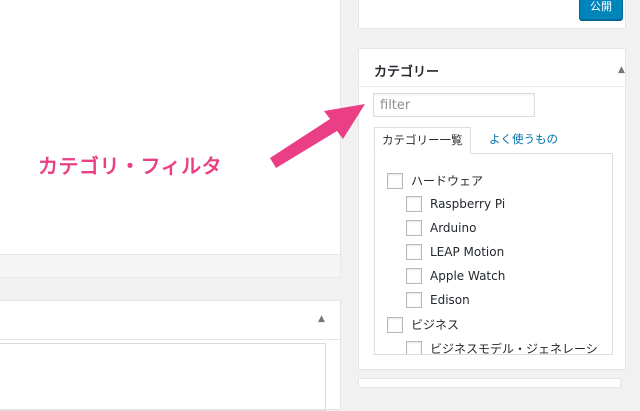  Describe the element at coordinates (422, 140) in the screenshot. I see `tab-all-categories: カテゴリー一覧` at that location.